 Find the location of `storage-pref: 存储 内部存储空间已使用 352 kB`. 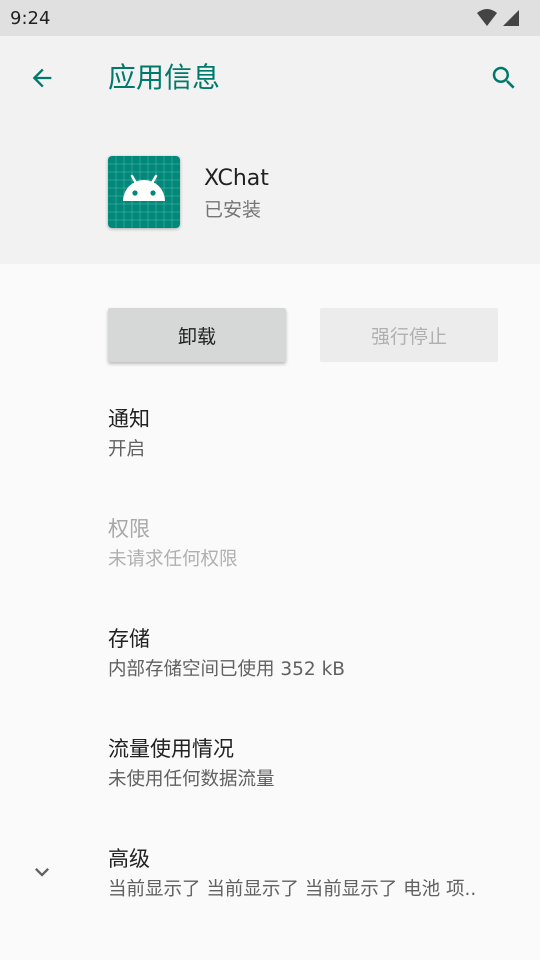

storage-pref: 存储 内部存储空间已使用 352 kB is located at coordinates (270, 679).